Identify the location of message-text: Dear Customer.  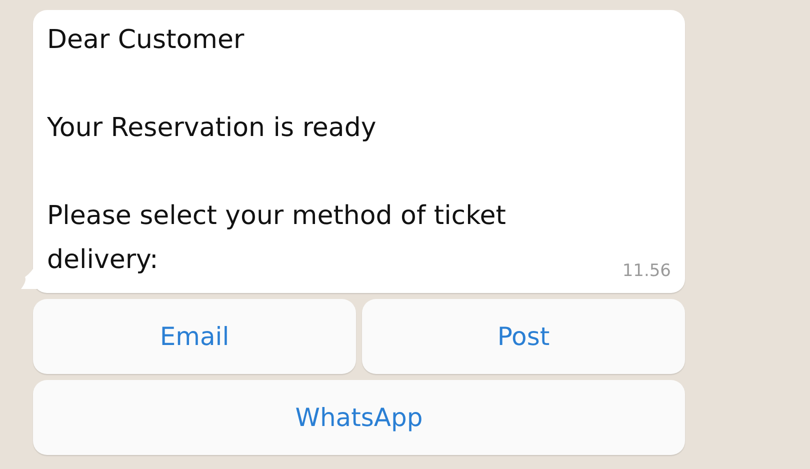
(146, 40).